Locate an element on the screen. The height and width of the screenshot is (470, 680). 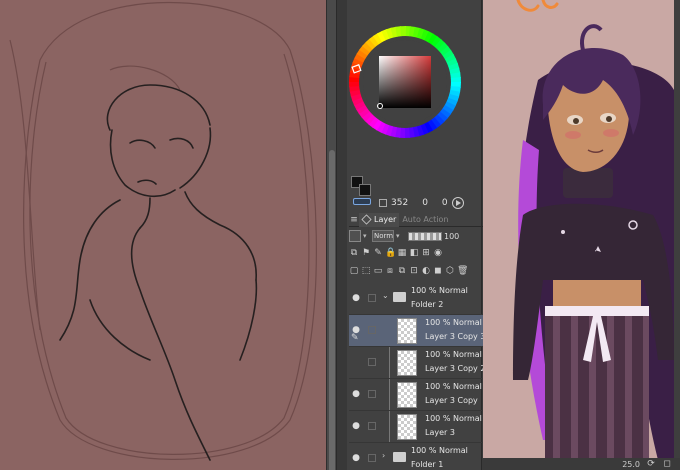
layer-color-button is located at coordinates (355, 236).